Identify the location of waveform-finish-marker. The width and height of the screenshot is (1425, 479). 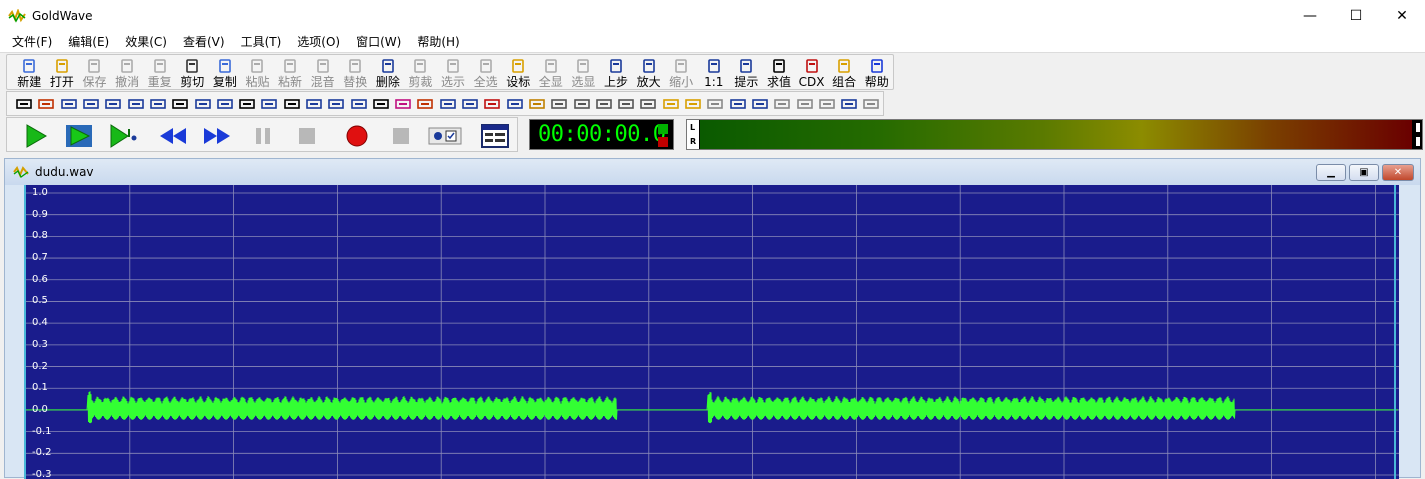
(1395, 332).